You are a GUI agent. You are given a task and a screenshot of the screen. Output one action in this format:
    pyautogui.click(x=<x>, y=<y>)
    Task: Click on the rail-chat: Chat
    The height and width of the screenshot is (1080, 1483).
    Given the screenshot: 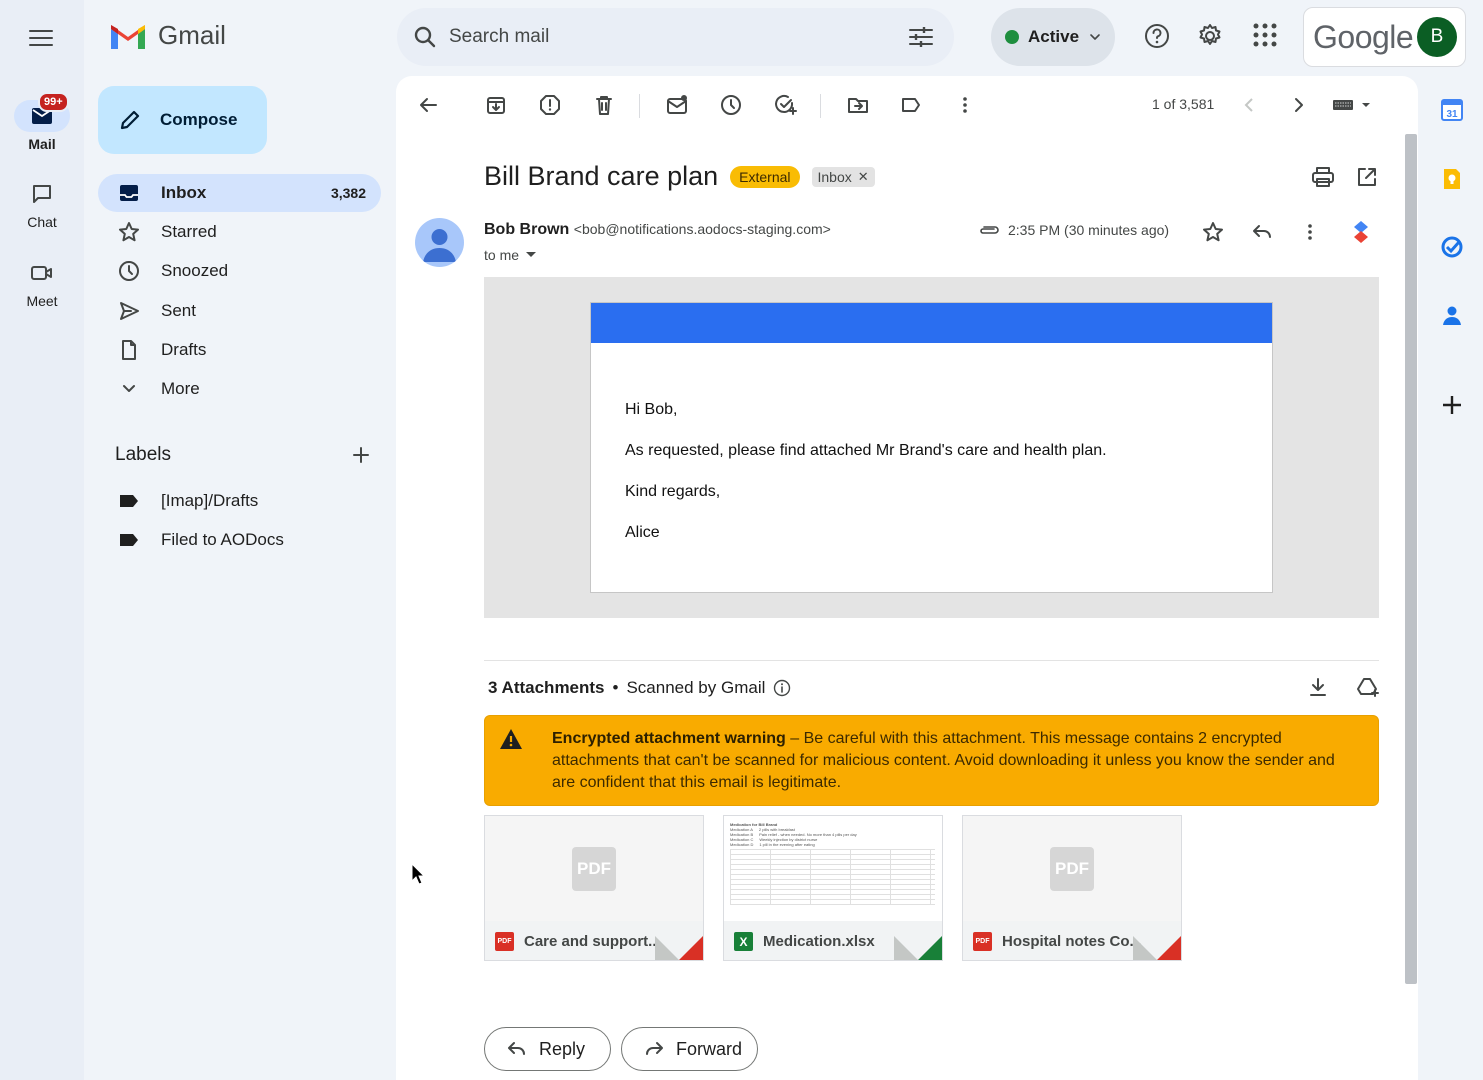 What is the action you would take?
    pyautogui.click(x=42, y=204)
    